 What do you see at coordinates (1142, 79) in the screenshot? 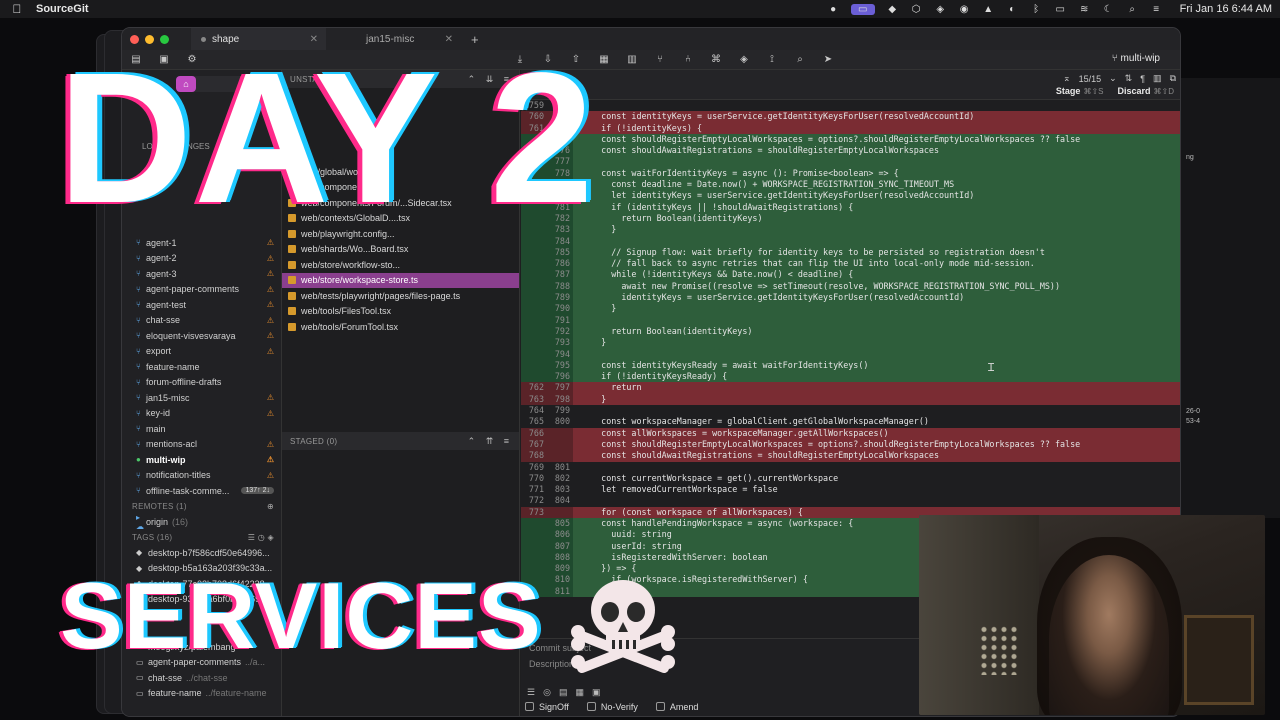
I see `whitespace-icon: ¶` at bounding box center [1142, 79].